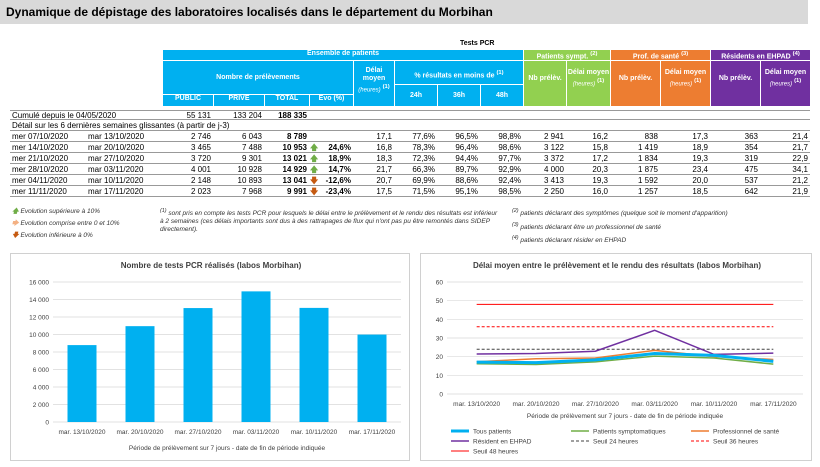 Image resolution: width=820 pixels, height=467 pixels. I want to click on cell-p24: 66,3%, so click(423, 169).